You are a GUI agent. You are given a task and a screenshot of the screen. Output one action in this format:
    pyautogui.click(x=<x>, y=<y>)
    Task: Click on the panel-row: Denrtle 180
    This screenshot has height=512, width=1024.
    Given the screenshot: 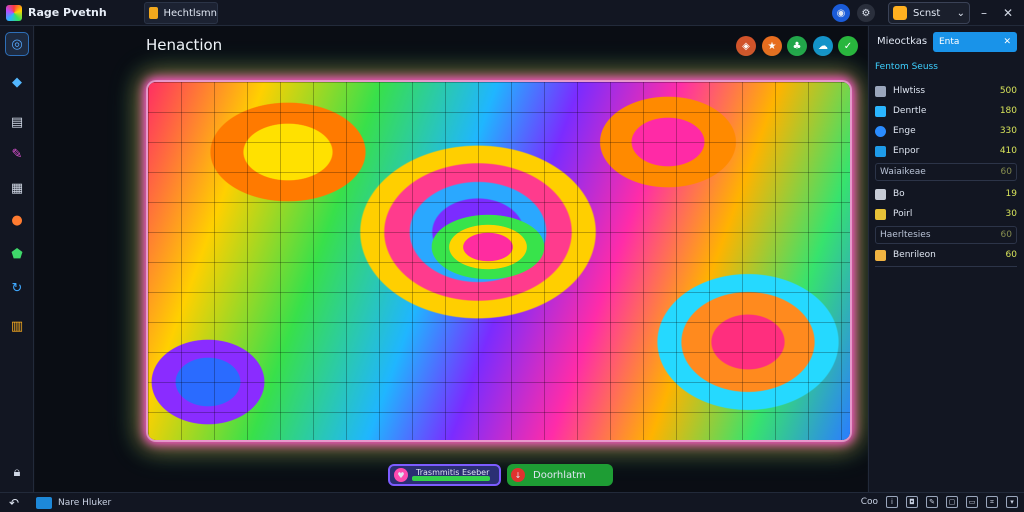 What is the action you would take?
    pyautogui.click(x=946, y=111)
    